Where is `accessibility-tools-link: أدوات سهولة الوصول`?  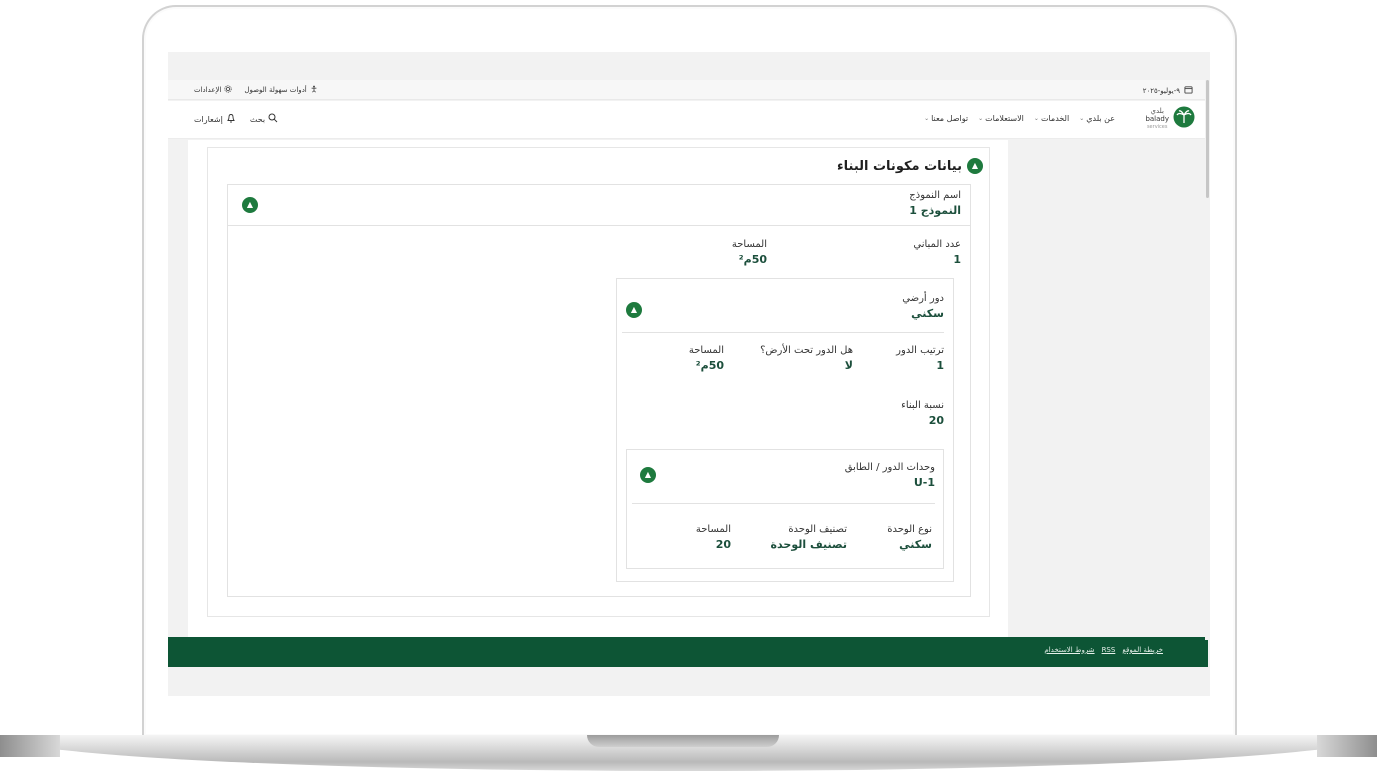 accessibility-tools-link: أدوات سهولة الوصول is located at coordinates (280, 90).